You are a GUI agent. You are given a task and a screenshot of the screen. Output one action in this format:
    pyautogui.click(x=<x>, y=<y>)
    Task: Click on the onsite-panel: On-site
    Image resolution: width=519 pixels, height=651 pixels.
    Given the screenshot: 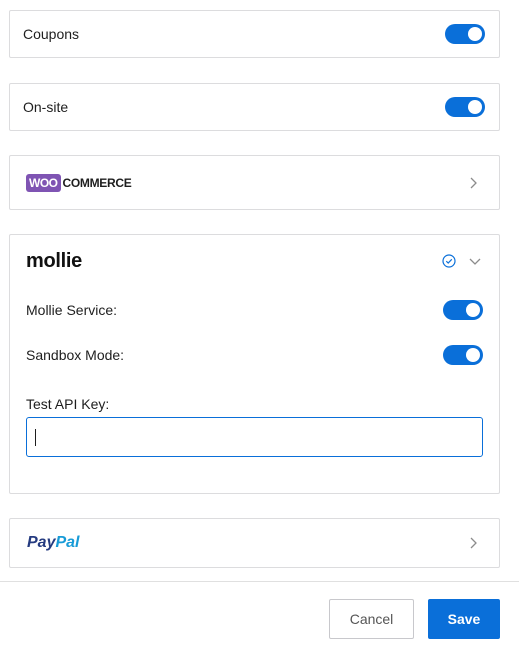 What is the action you would take?
    pyautogui.click(x=254, y=107)
    